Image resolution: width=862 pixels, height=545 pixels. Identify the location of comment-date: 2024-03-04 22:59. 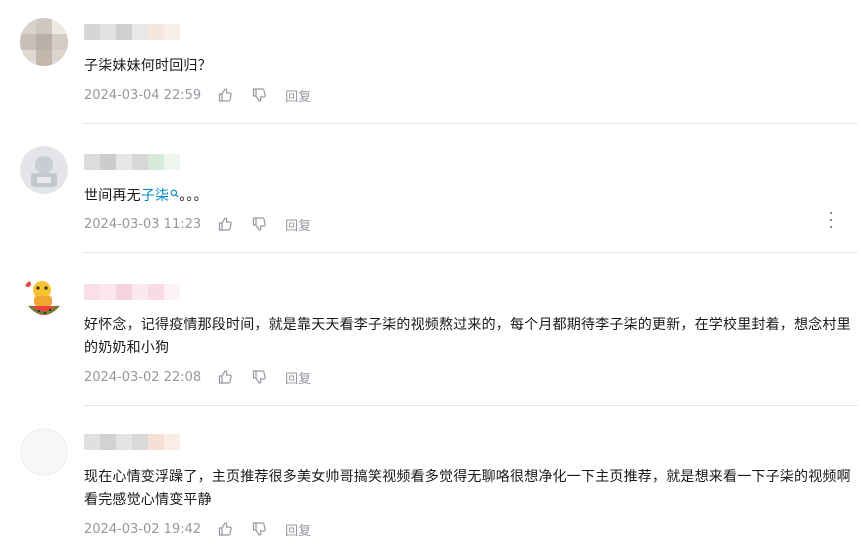
(143, 95).